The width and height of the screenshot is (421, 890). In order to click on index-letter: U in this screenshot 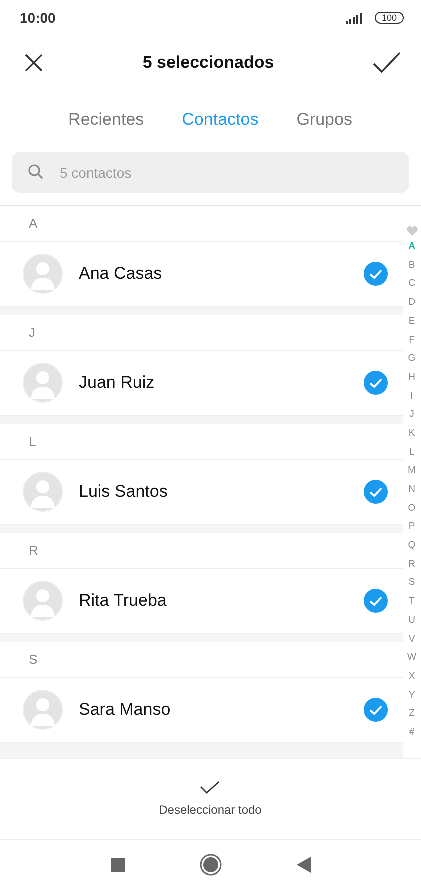, I will do `click(412, 621)`.